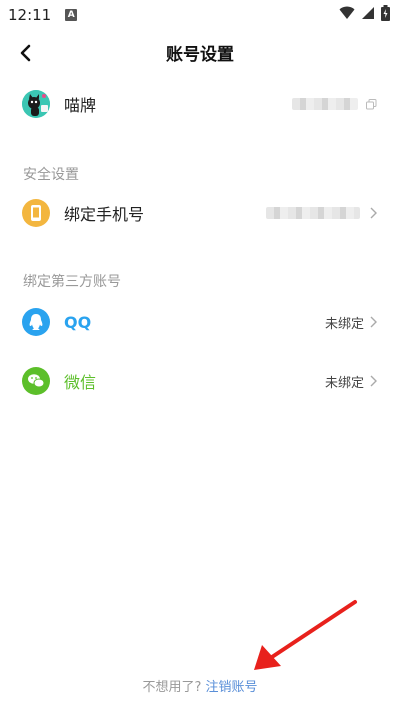  Describe the element at coordinates (51, 175) in the screenshot. I see `section-title-security: 安全设置` at that location.